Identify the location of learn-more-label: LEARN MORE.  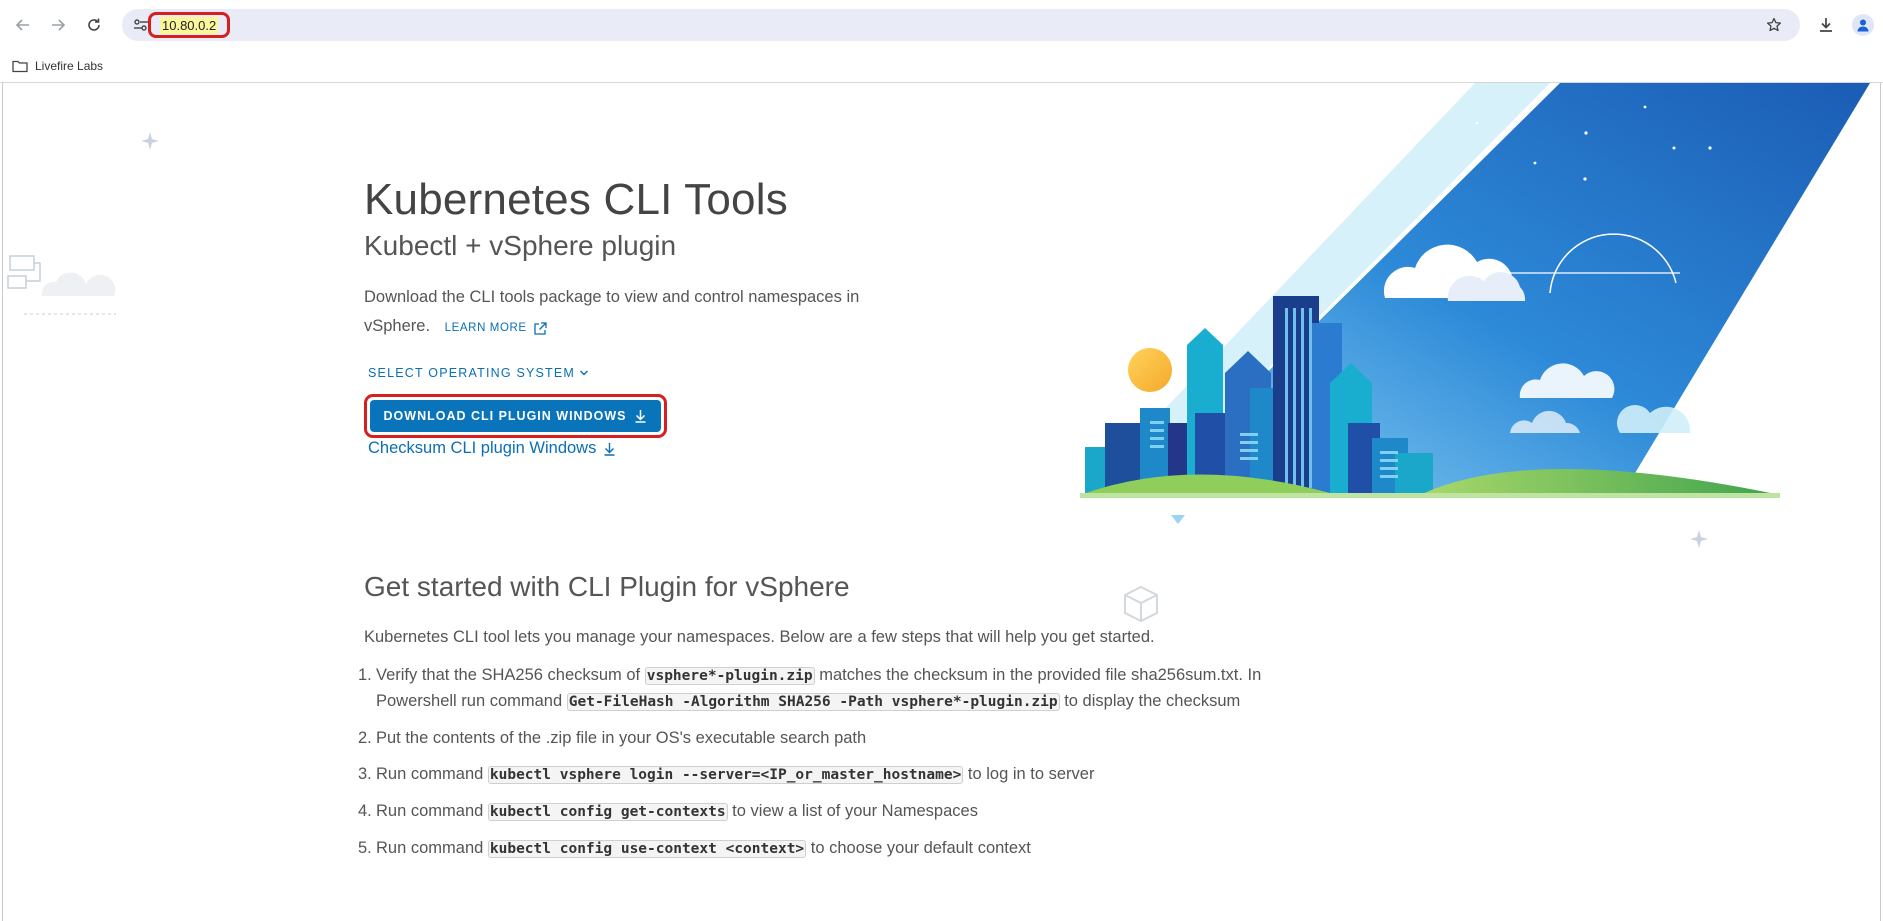
(485, 328).